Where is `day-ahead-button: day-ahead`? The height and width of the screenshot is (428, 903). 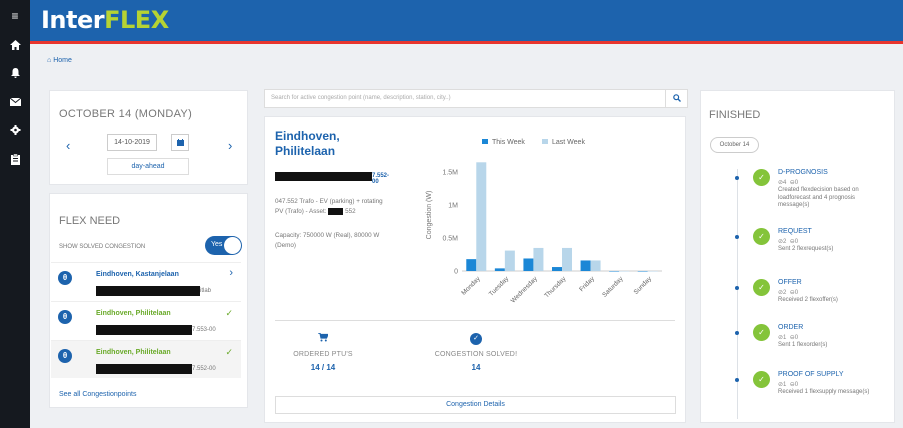
day-ahead-button: day-ahead is located at coordinates (148, 166).